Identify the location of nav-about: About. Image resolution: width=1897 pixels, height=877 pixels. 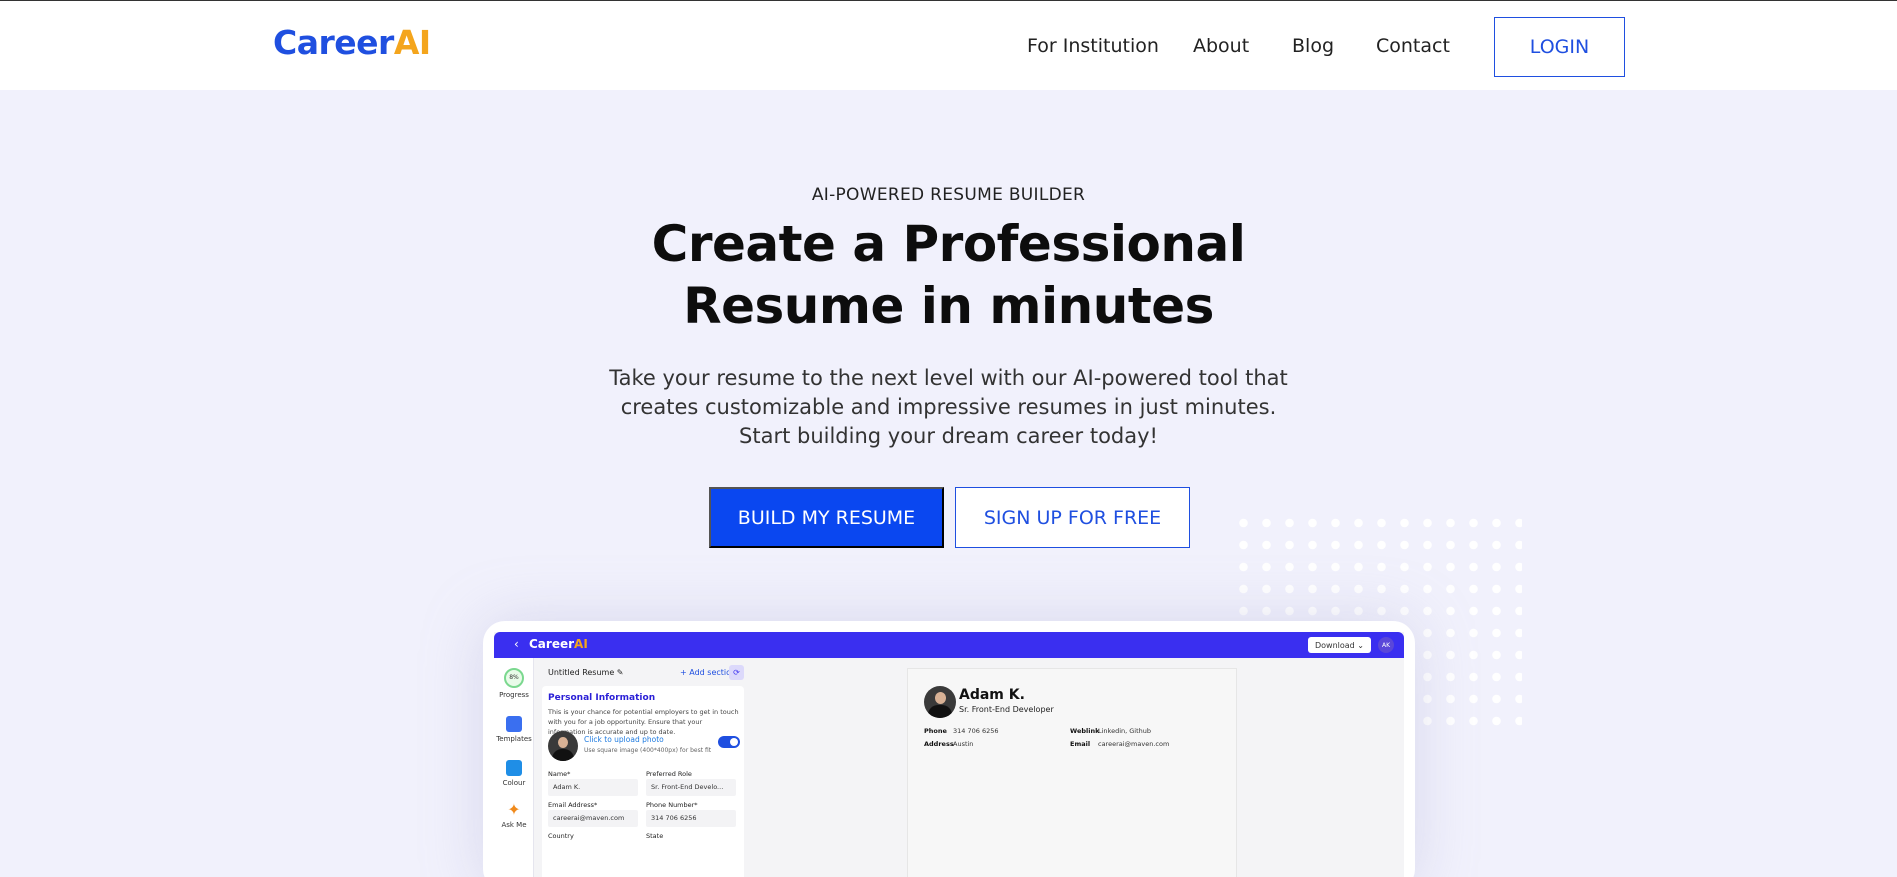
(1221, 46).